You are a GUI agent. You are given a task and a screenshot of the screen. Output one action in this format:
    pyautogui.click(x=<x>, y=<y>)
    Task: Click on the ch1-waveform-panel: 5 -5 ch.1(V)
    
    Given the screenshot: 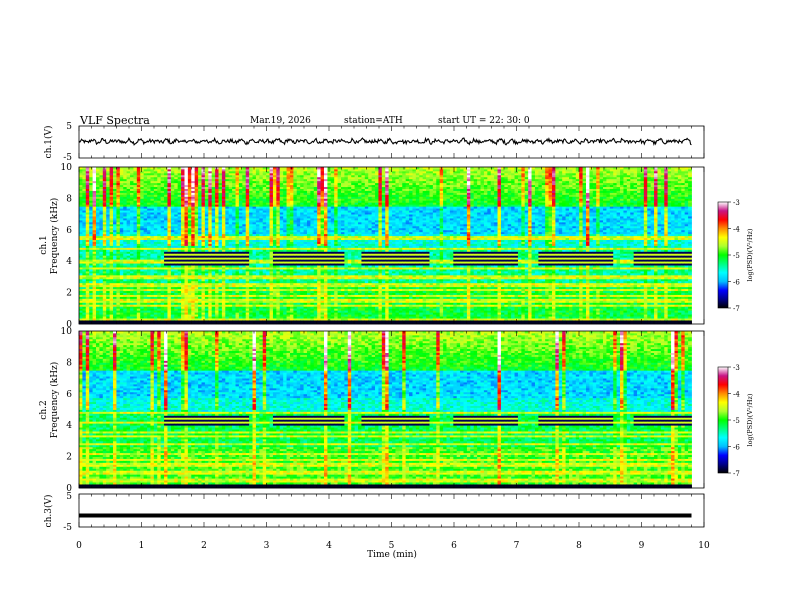 What is the action you would take?
    pyautogui.click(x=373, y=142)
    